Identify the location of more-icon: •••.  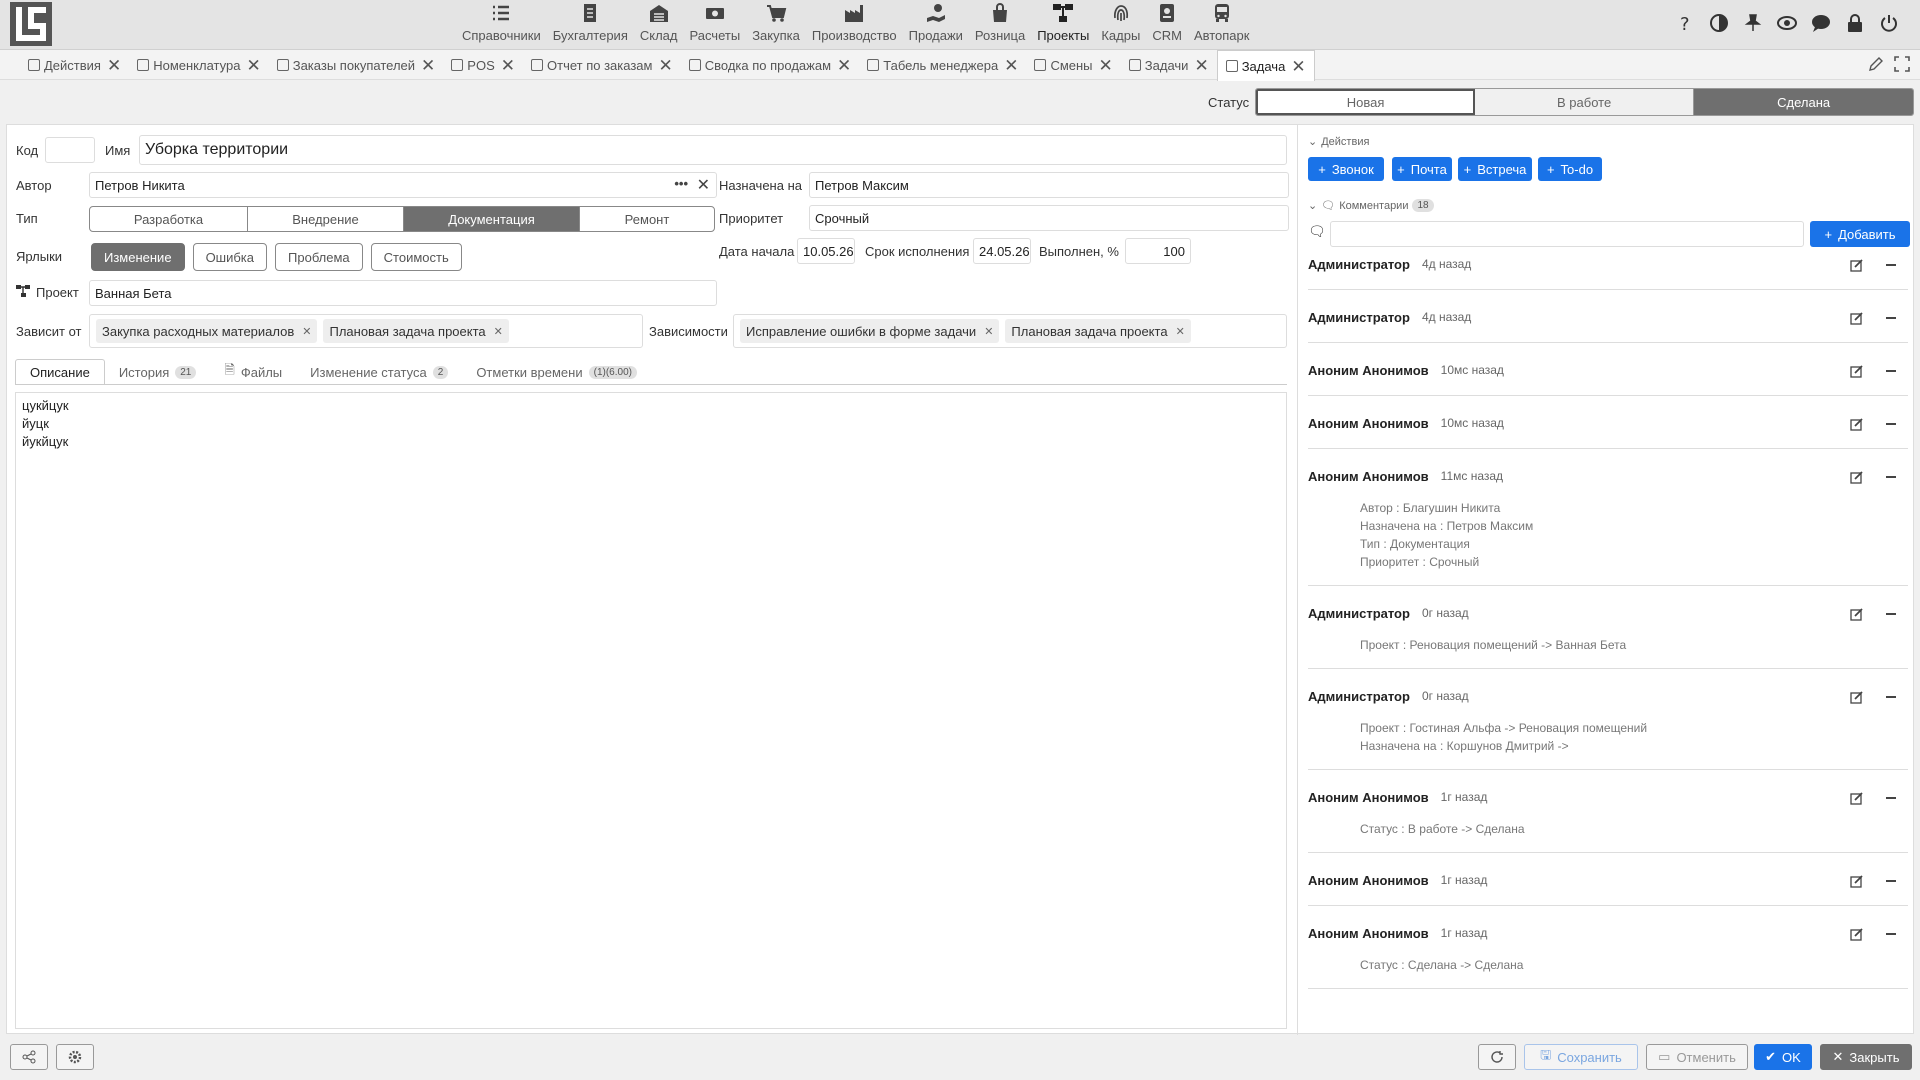
(681, 183).